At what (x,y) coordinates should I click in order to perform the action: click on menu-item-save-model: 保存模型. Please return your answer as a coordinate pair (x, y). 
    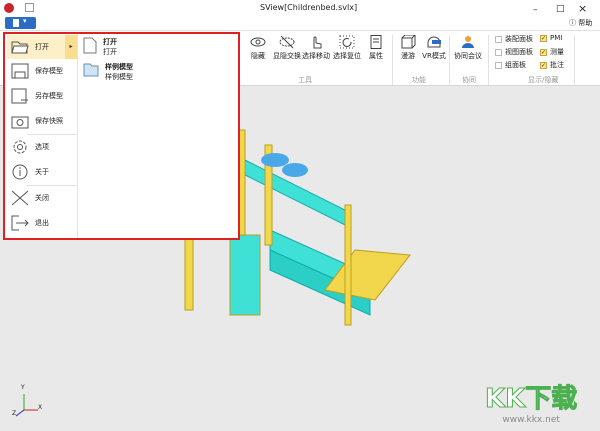
    Looking at the image, I should click on (42, 71).